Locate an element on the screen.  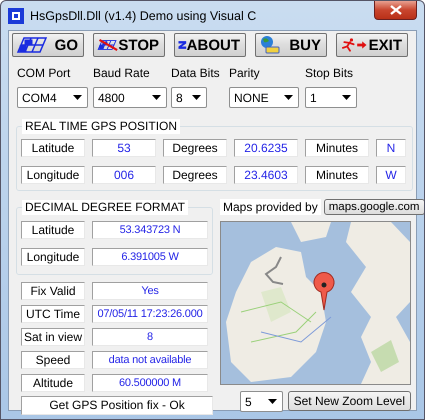
value-field: 53 is located at coordinates (124, 148).